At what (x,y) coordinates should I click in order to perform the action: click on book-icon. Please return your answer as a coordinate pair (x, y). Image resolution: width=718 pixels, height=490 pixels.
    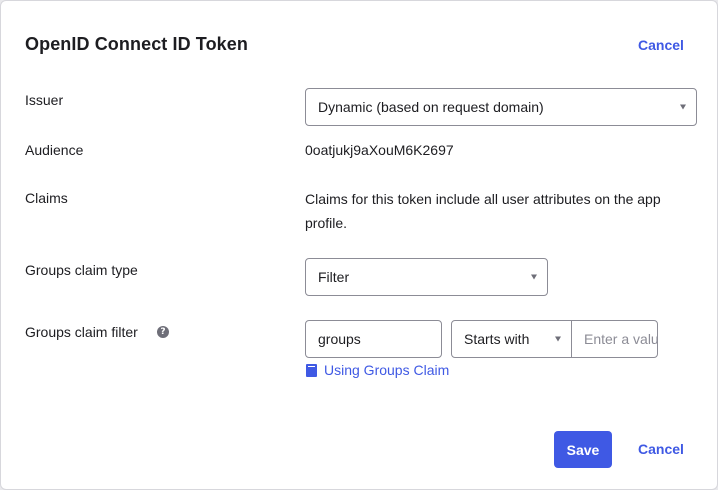
    Looking at the image, I should click on (311, 370).